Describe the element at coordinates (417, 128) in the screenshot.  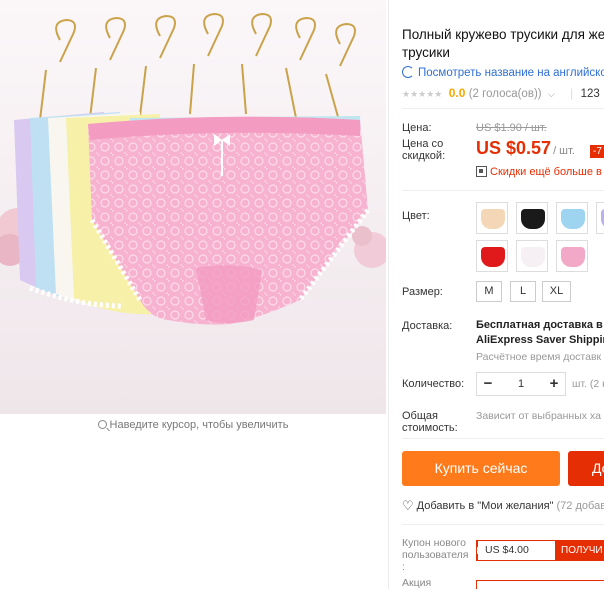
I see `price-label: Цена:` at that location.